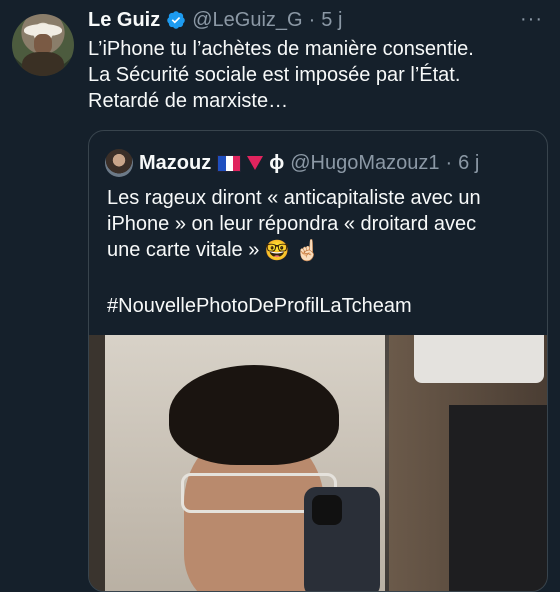 This screenshot has height=592, width=560. I want to click on tweet-header: Le Guiz @LeGuiz_G · 5 j, so click(215, 20).